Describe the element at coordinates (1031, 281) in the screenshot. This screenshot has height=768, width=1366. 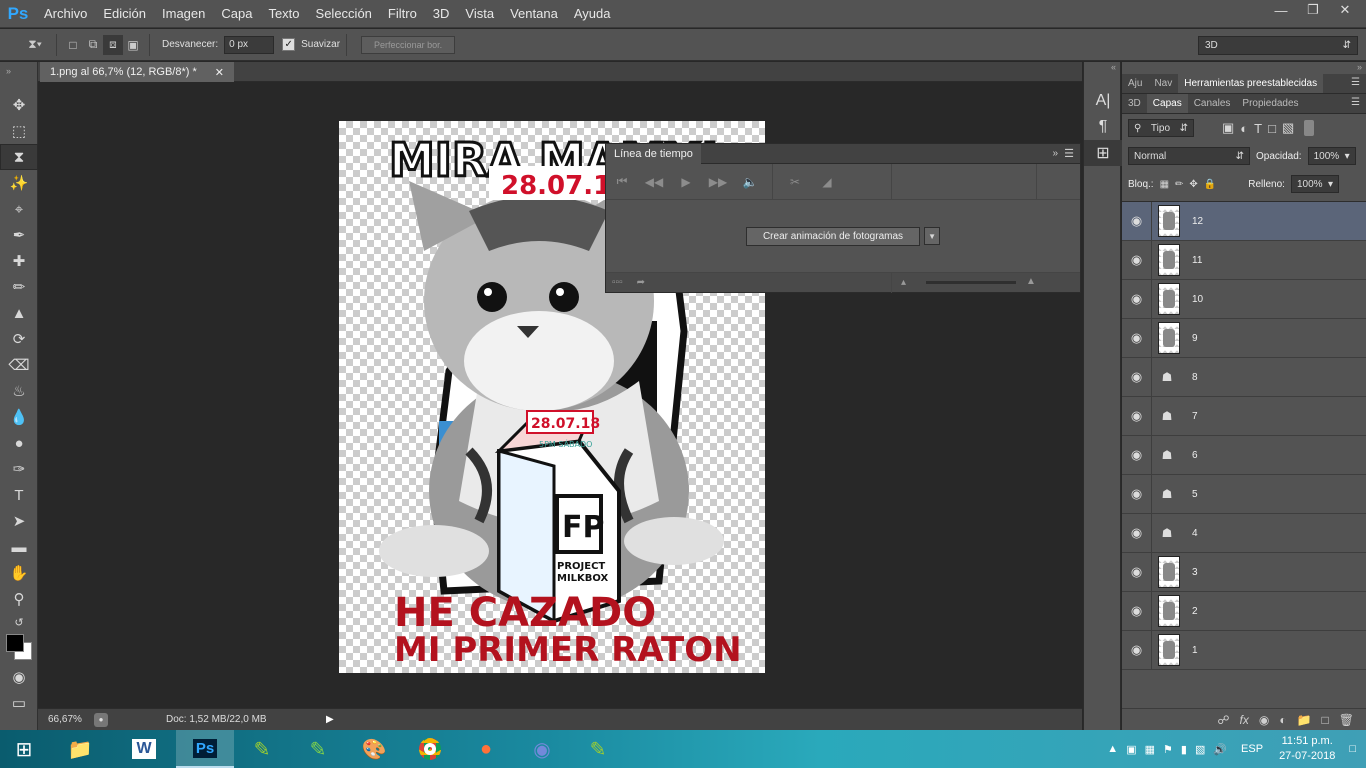
I see `zoom-in-icon: ▲` at that location.